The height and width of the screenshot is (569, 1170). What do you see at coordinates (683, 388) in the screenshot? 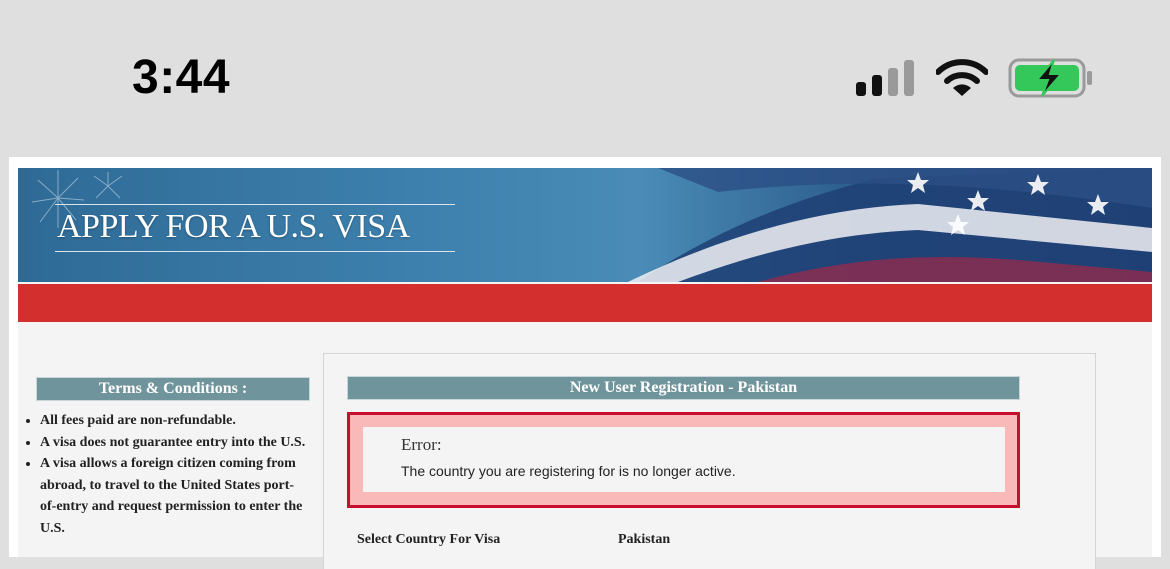
I see `registration-heading: New User Registration - Pakistan` at bounding box center [683, 388].